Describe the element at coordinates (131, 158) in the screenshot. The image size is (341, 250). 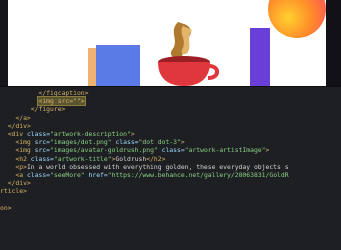
I see `code-token: Goldrush` at that location.